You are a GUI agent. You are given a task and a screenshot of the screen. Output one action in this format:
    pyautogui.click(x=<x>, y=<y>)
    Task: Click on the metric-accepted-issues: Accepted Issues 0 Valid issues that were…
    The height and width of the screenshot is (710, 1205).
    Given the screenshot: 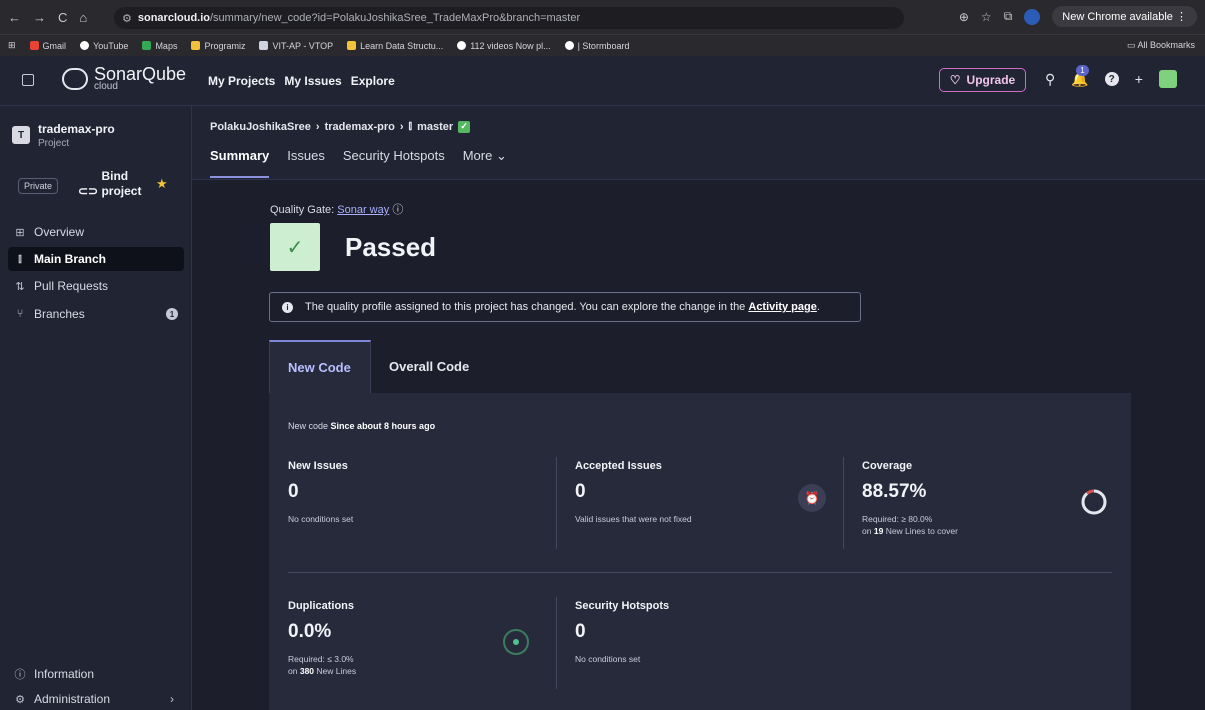 What is the action you would take?
    pyautogui.click(x=633, y=492)
    